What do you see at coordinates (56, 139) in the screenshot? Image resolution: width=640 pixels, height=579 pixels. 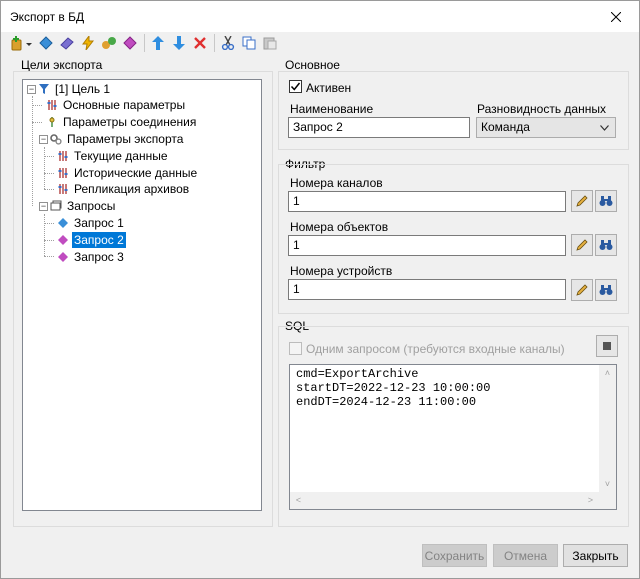 I see `gears-icon` at bounding box center [56, 139].